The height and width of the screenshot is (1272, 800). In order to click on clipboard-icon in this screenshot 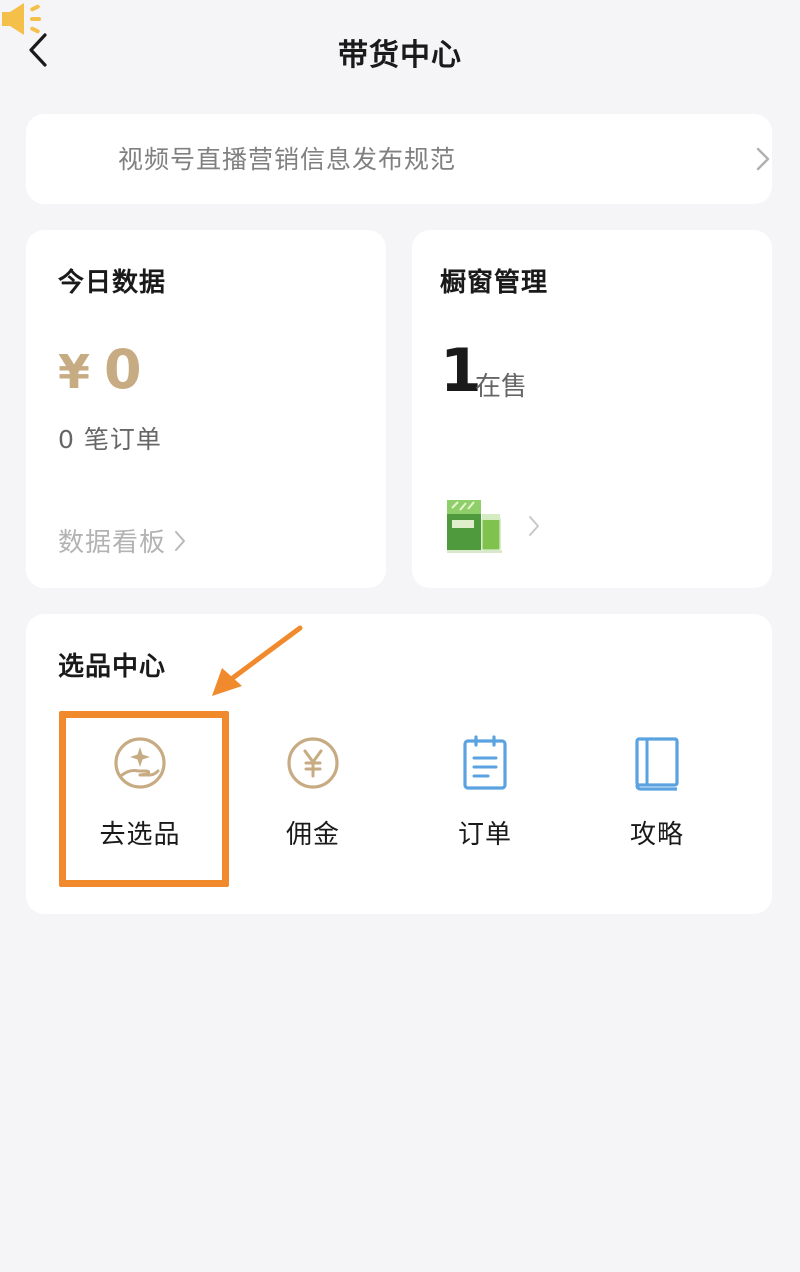, I will do `click(485, 762)`.